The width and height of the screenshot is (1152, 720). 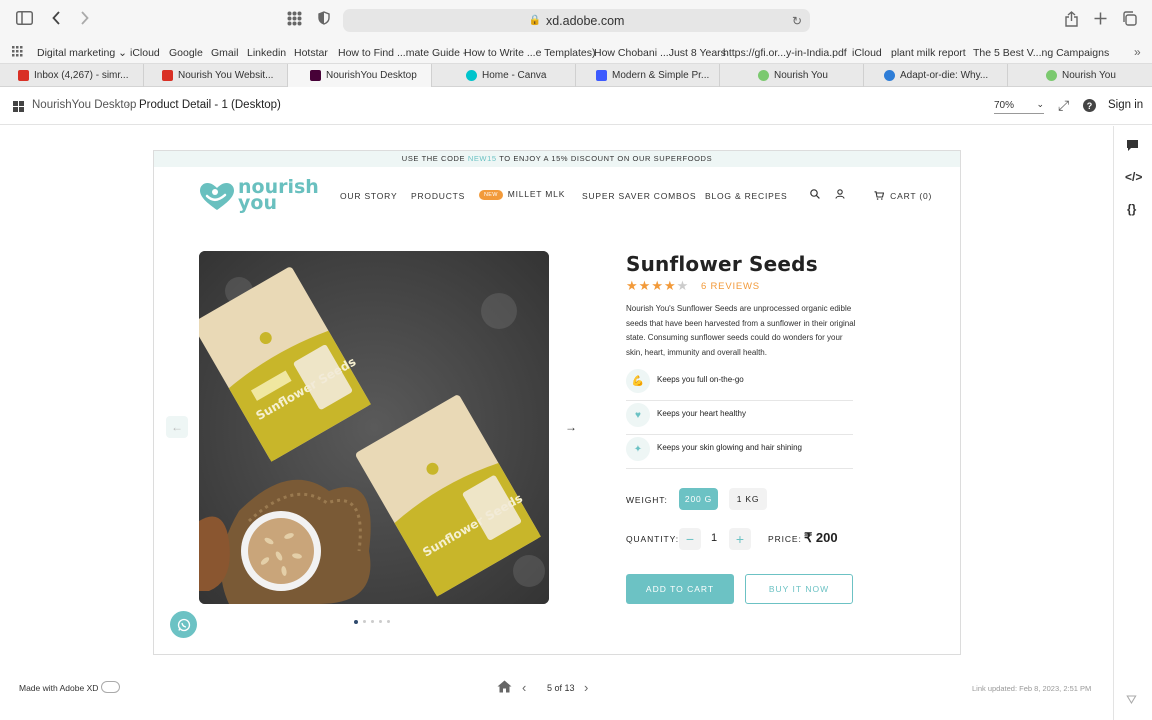 What do you see at coordinates (739, 418) in the screenshot?
I see `benefit-item: ♥ Keeps your heart healthy` at bounding box center [739, 418].